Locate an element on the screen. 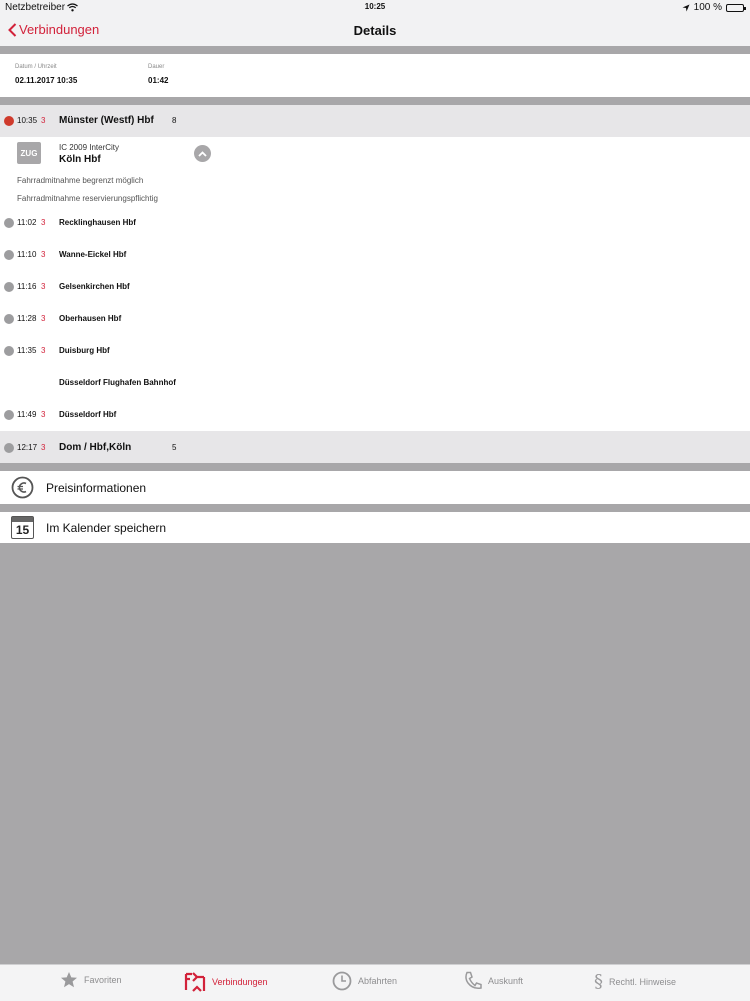 Image resolution: width=750 pixels, height=1001 pixels. stop-time: 11:02 is located at coordinates (27, 222).